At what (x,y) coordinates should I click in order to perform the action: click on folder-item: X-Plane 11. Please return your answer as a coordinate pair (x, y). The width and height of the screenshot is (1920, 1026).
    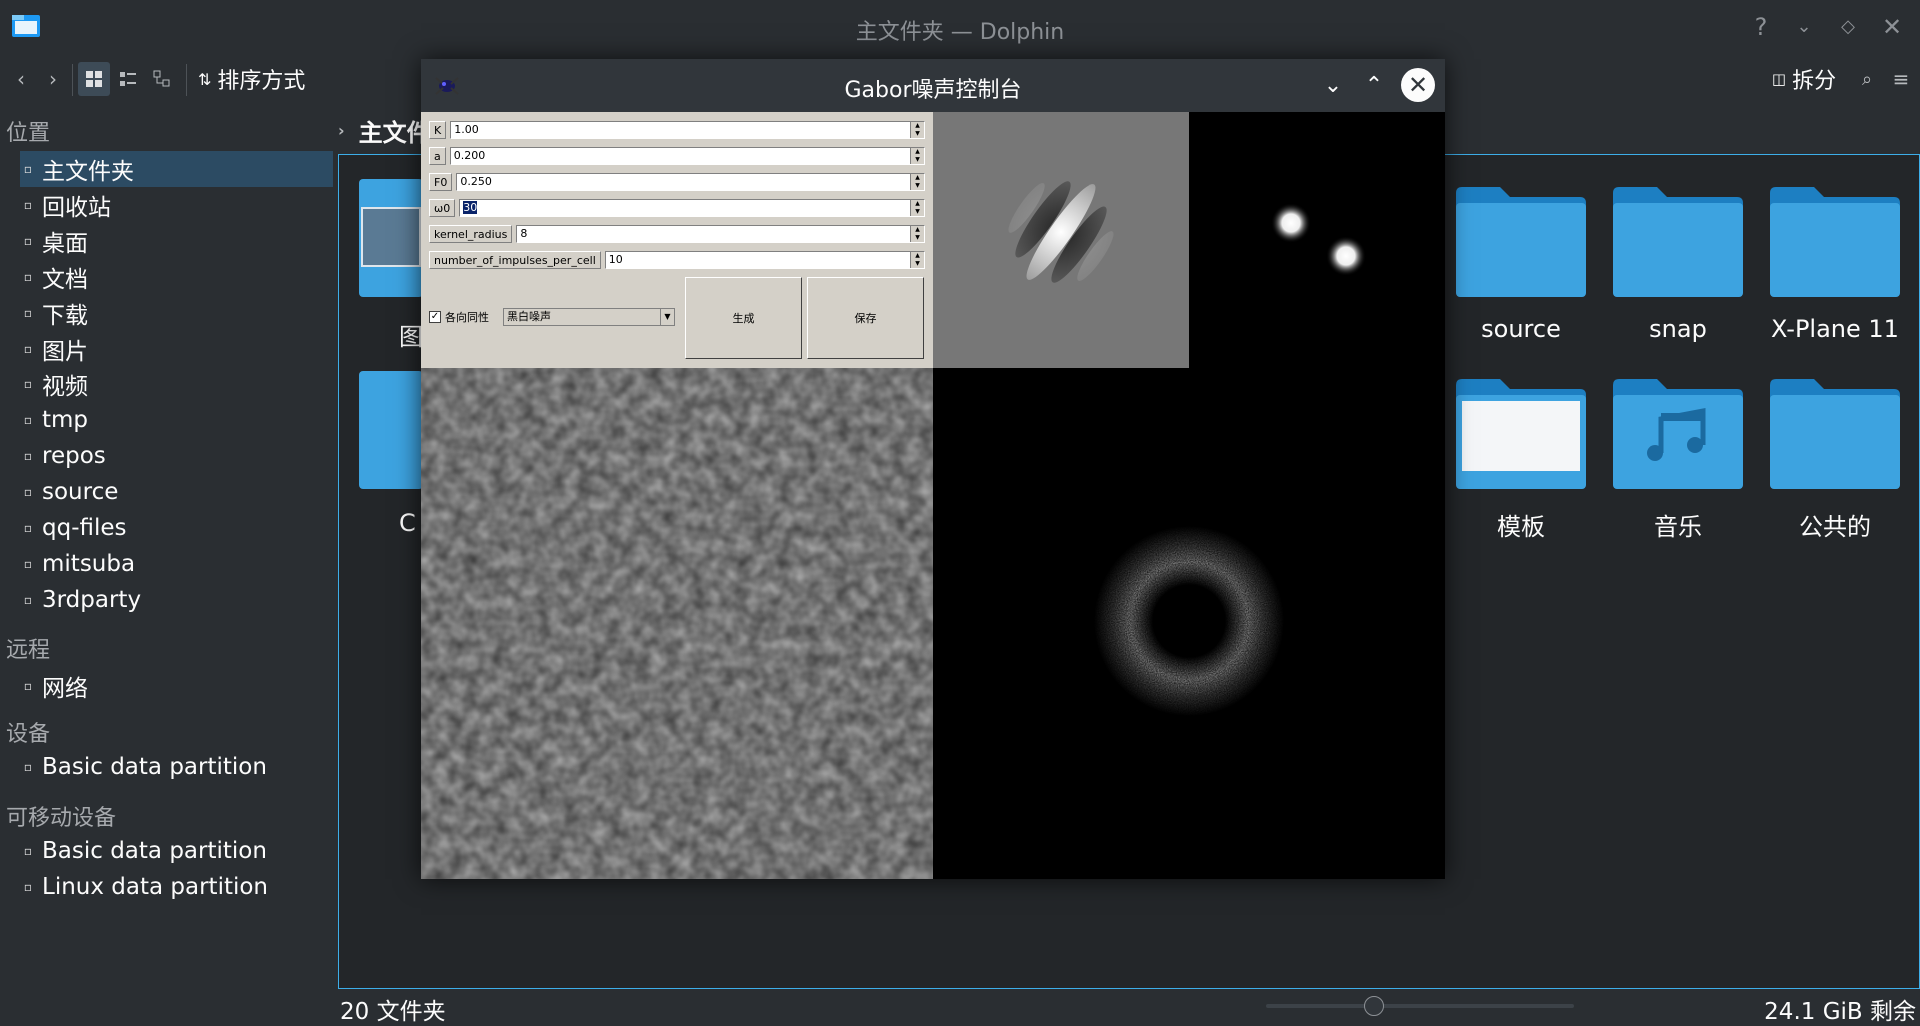
    Looking at the image, I should click on (1835, 261).